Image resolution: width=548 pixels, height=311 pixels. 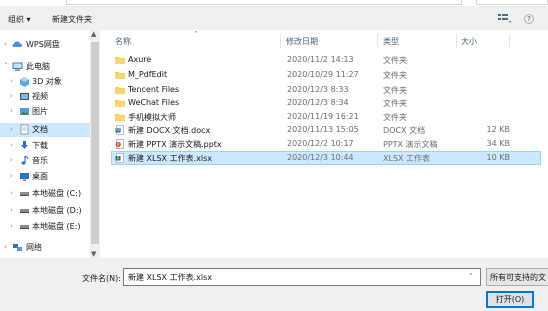 I want to click on file-row: Axure 2020/11/2 14:13 文件夹, so click(x=326, y=60).